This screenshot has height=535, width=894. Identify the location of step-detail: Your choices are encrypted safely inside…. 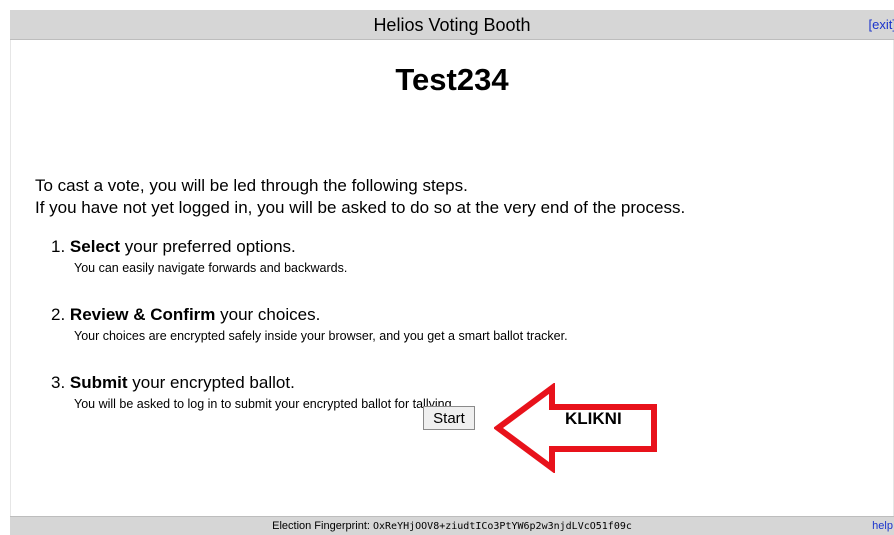
(321, 336).